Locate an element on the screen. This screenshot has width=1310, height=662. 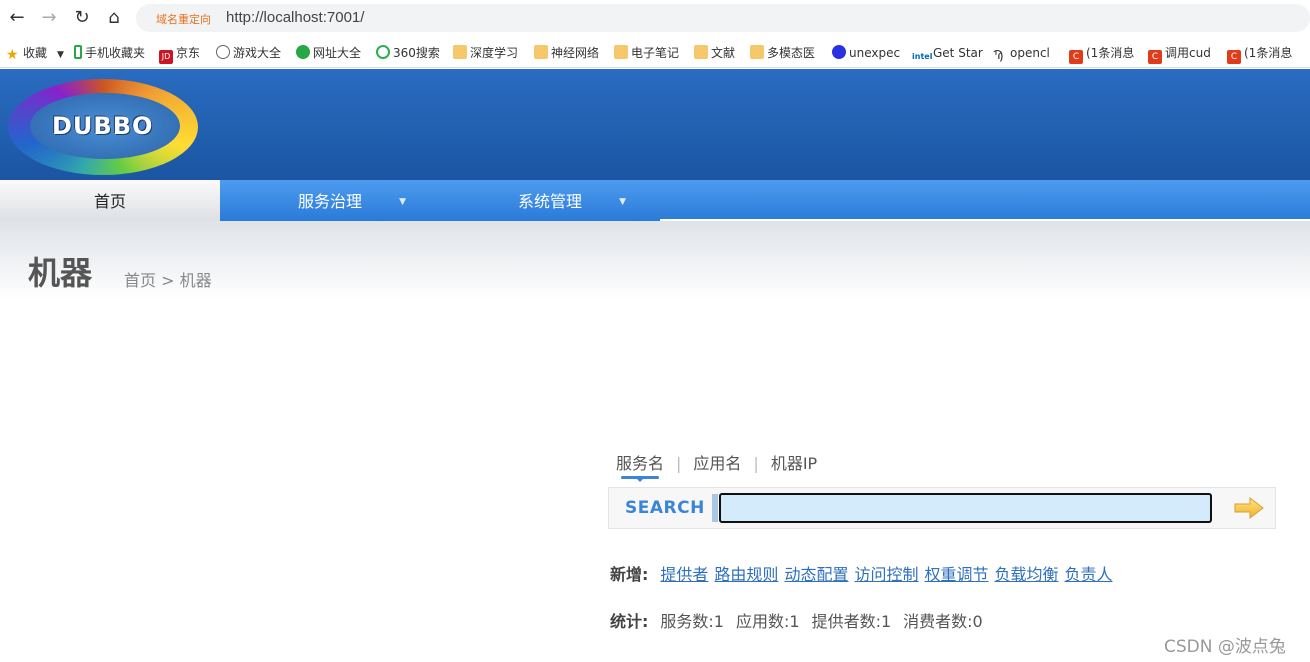
bookmark-item: C 调用cud is located at coordinates (1179, 54).